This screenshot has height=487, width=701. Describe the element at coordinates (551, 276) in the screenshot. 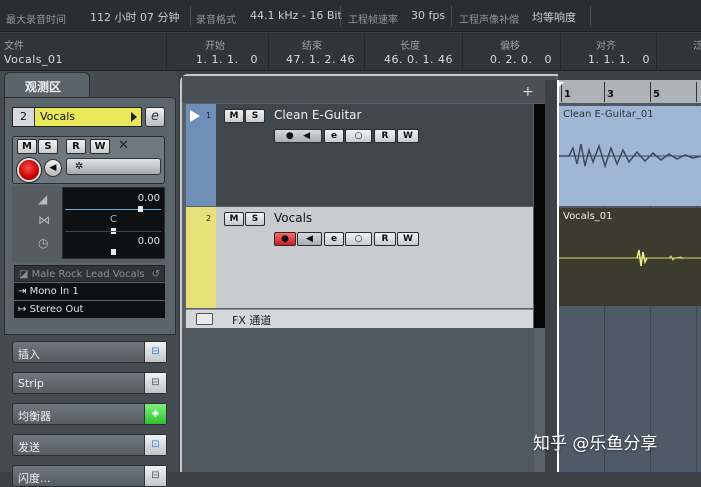

I see `pane-divider` at that location.